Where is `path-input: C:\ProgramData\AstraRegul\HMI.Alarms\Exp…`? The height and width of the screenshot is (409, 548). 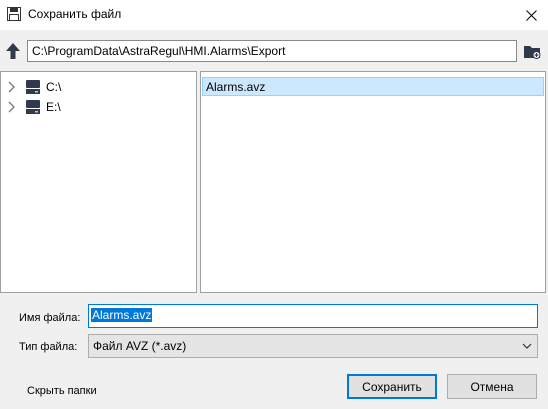
path-input: C:\ProgramData\AstraRegul\HMI.Alarms\Exp… is located at coordinates (272, 51).